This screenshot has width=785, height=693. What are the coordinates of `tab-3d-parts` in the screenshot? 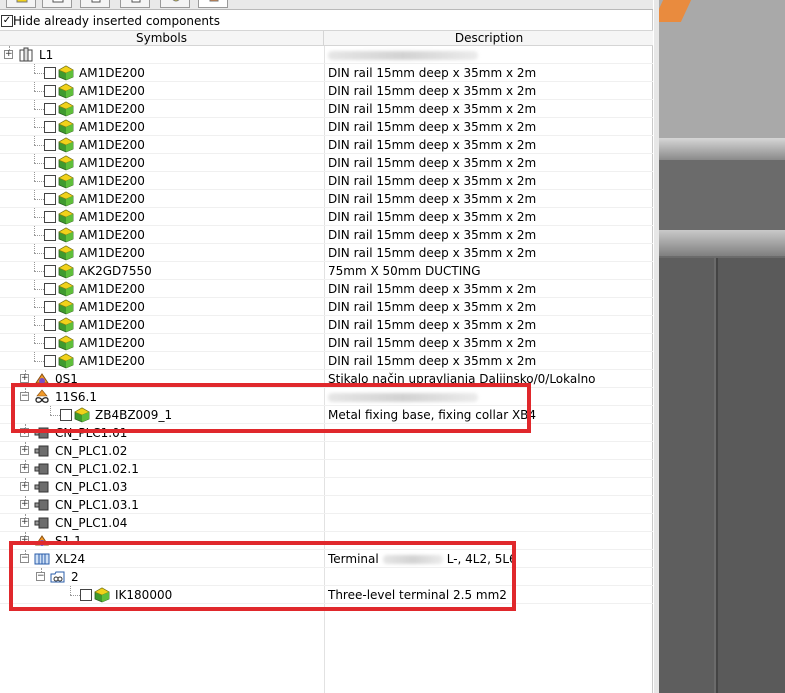 It's located at (213, 4).